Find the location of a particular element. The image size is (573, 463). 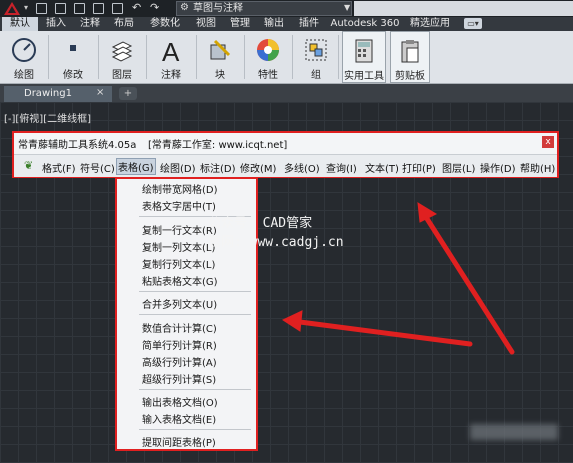

arrowhead-center is located at coordinates (292, 321).